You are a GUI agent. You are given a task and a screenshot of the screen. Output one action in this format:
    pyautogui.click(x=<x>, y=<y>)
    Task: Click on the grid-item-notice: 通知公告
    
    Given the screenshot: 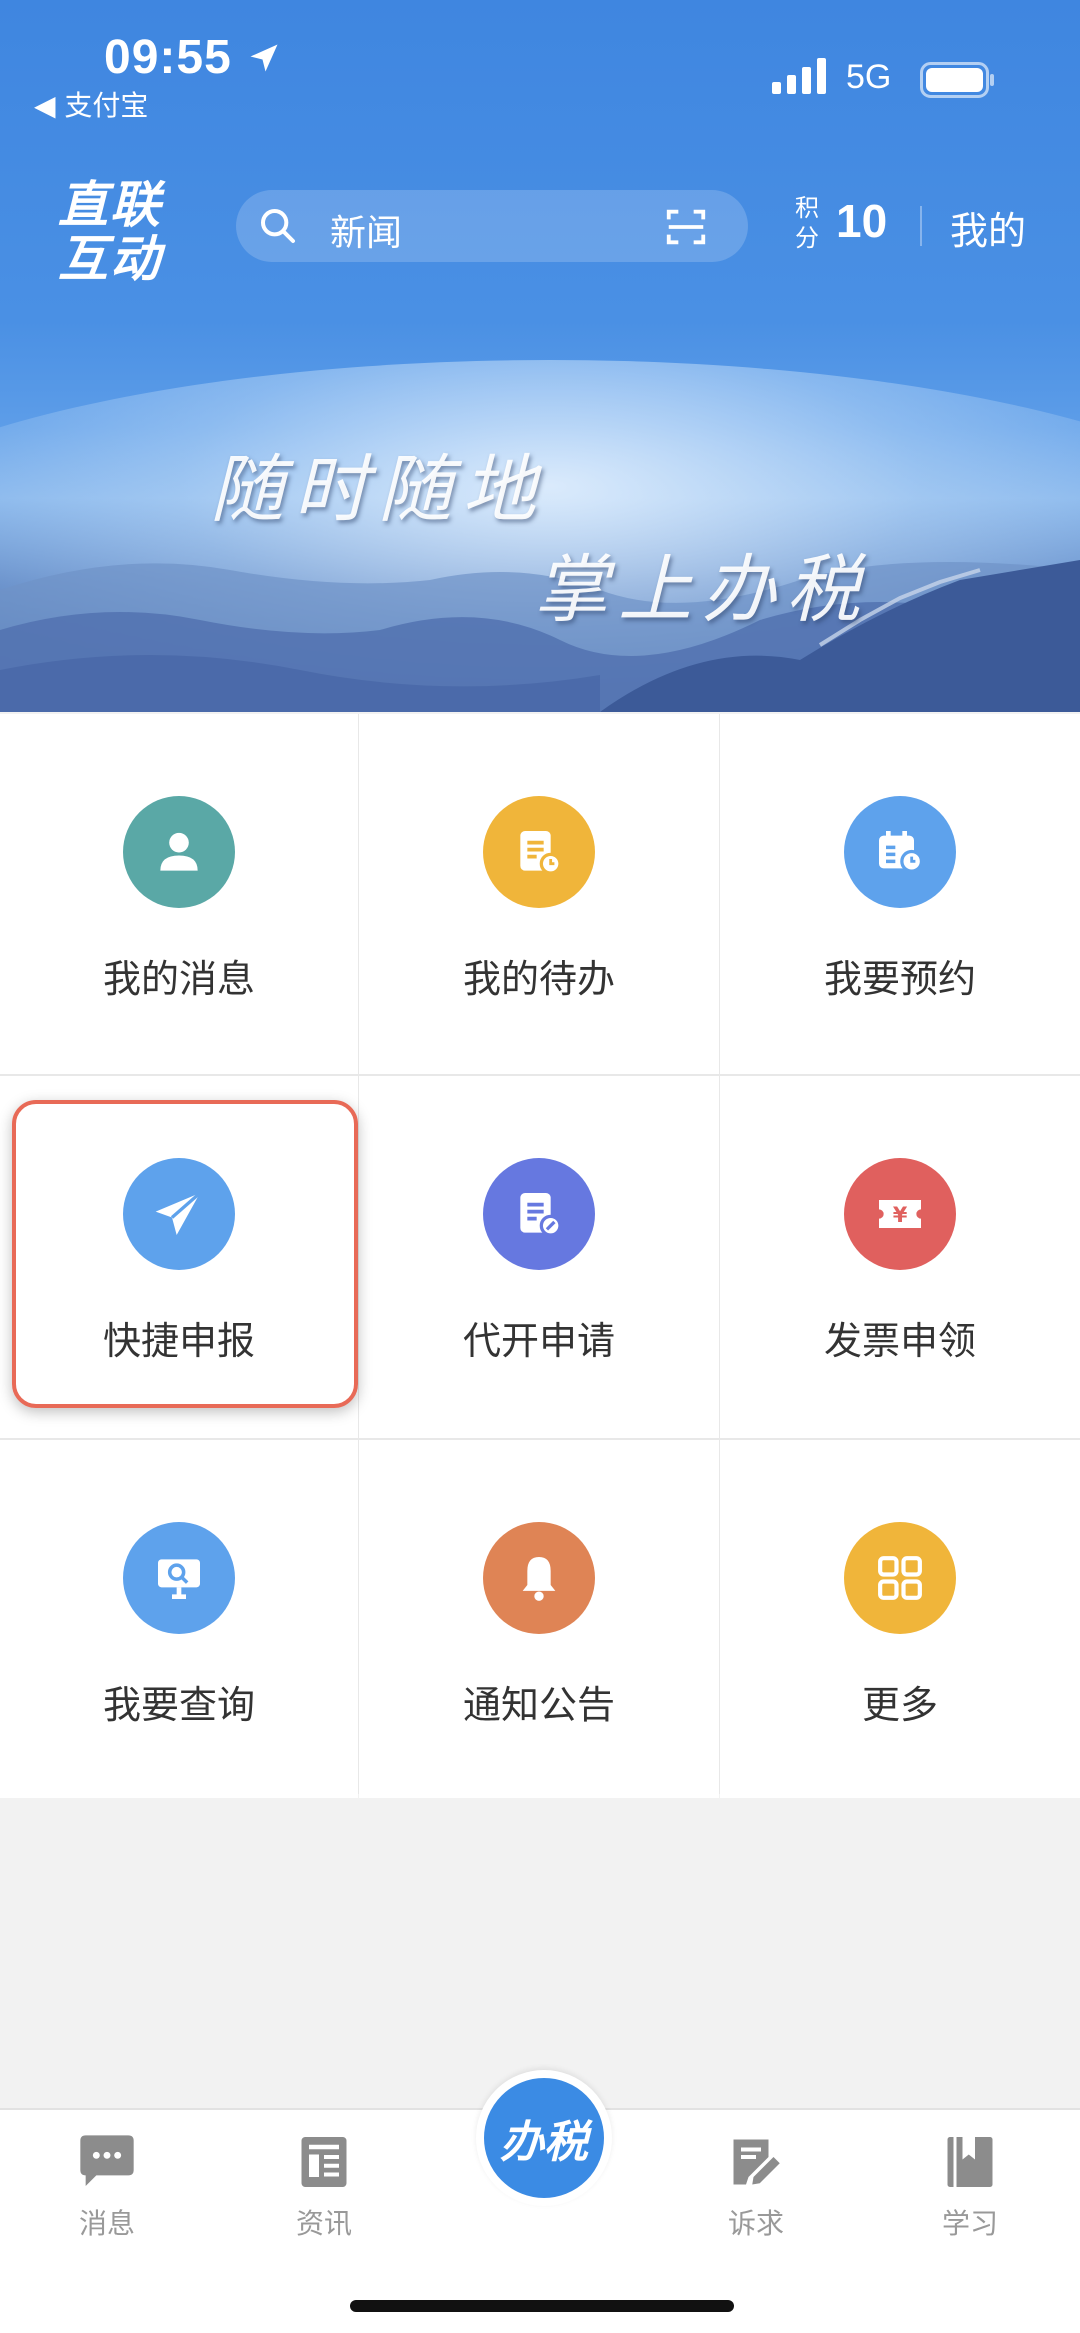 What is the action you would take?
    pyautogui.click(x=539, y=1619)
    